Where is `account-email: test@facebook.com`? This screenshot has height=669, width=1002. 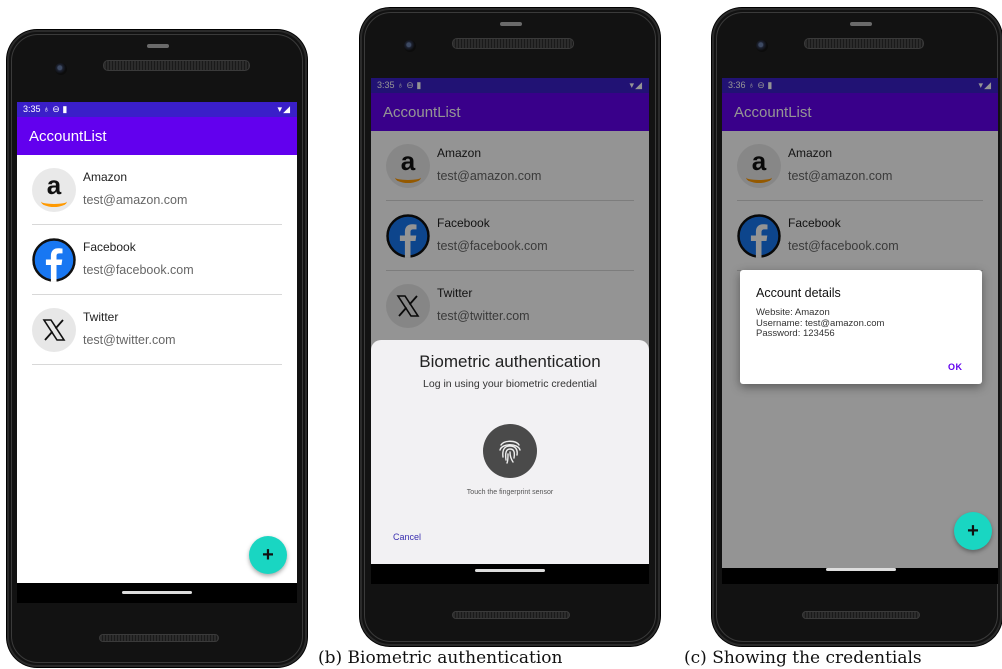 account-email: test@facebook.com is located at coordinates (138, 270).